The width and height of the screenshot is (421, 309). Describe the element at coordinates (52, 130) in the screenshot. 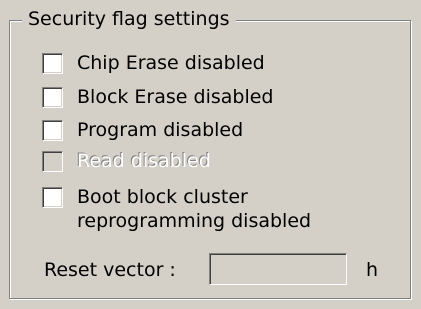

I see `program-disabled-checkbox` at that location.